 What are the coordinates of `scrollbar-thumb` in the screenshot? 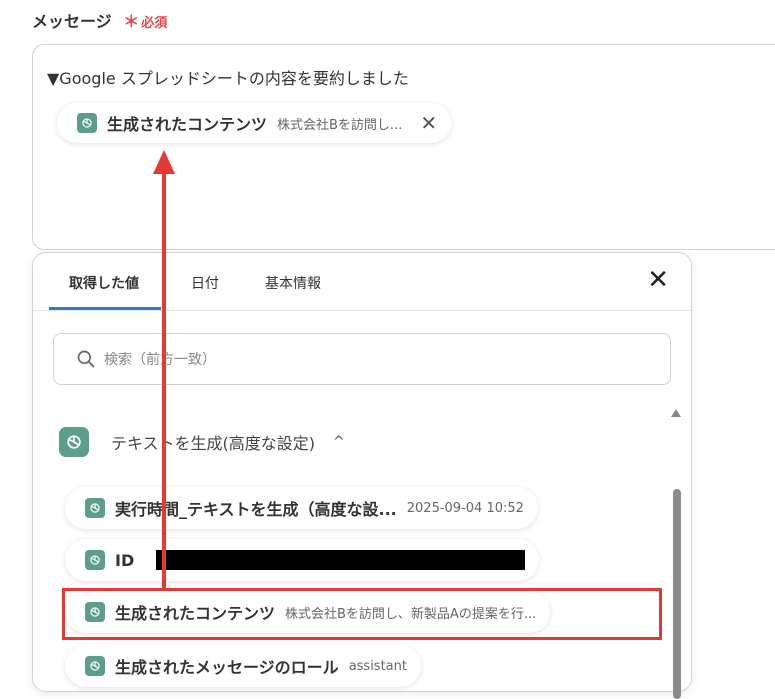 It's located at (677, 594).